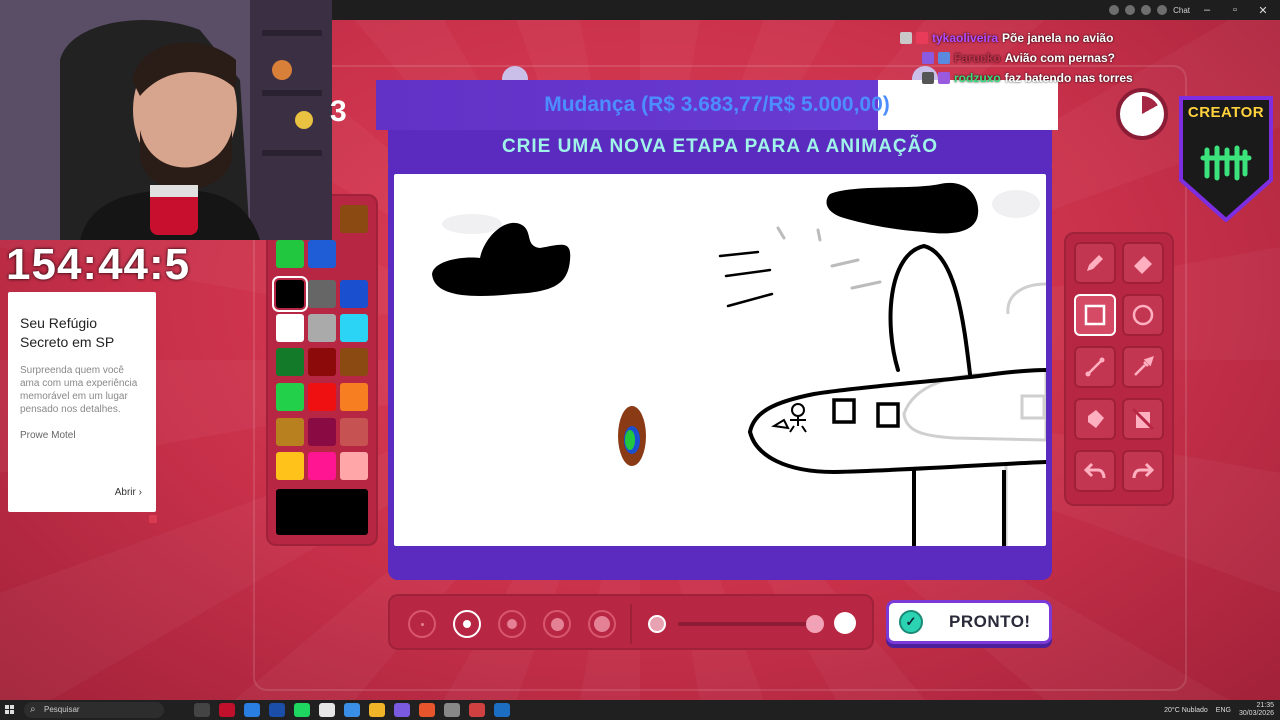  What do you see at coordinates (1265, 705) in the screenshot?
I see `clock-time: 21:35` at bounding box center [1265, 705].